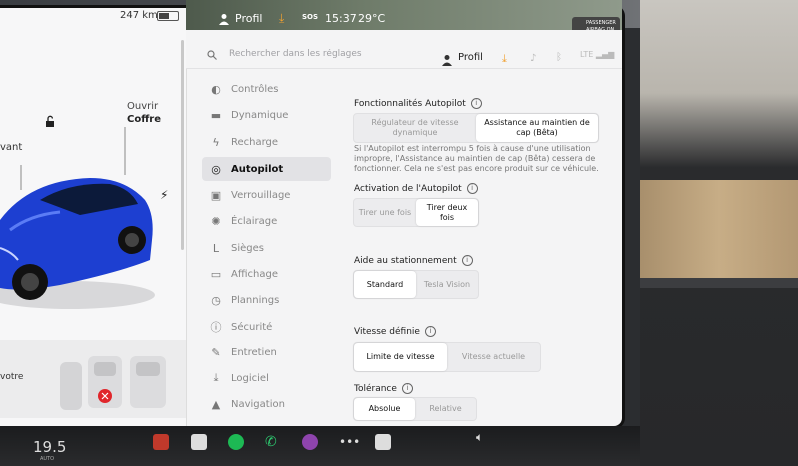 The image size is (798, 466). I want to click on autopilot-activation-selector: Tirer une fois Tirer deux fois, so click(416, 212).